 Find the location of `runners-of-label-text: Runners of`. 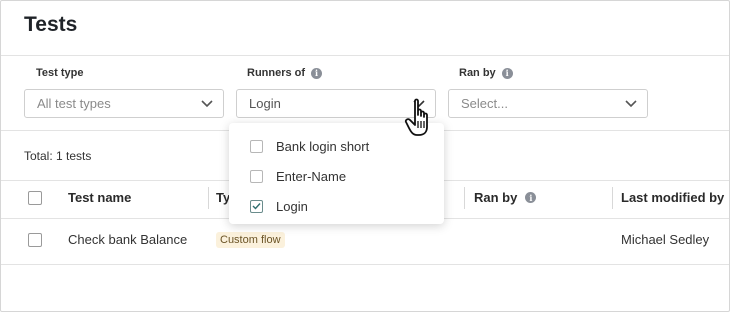

runners-of-label-text: Runners of is located at coordinates (276, 73).